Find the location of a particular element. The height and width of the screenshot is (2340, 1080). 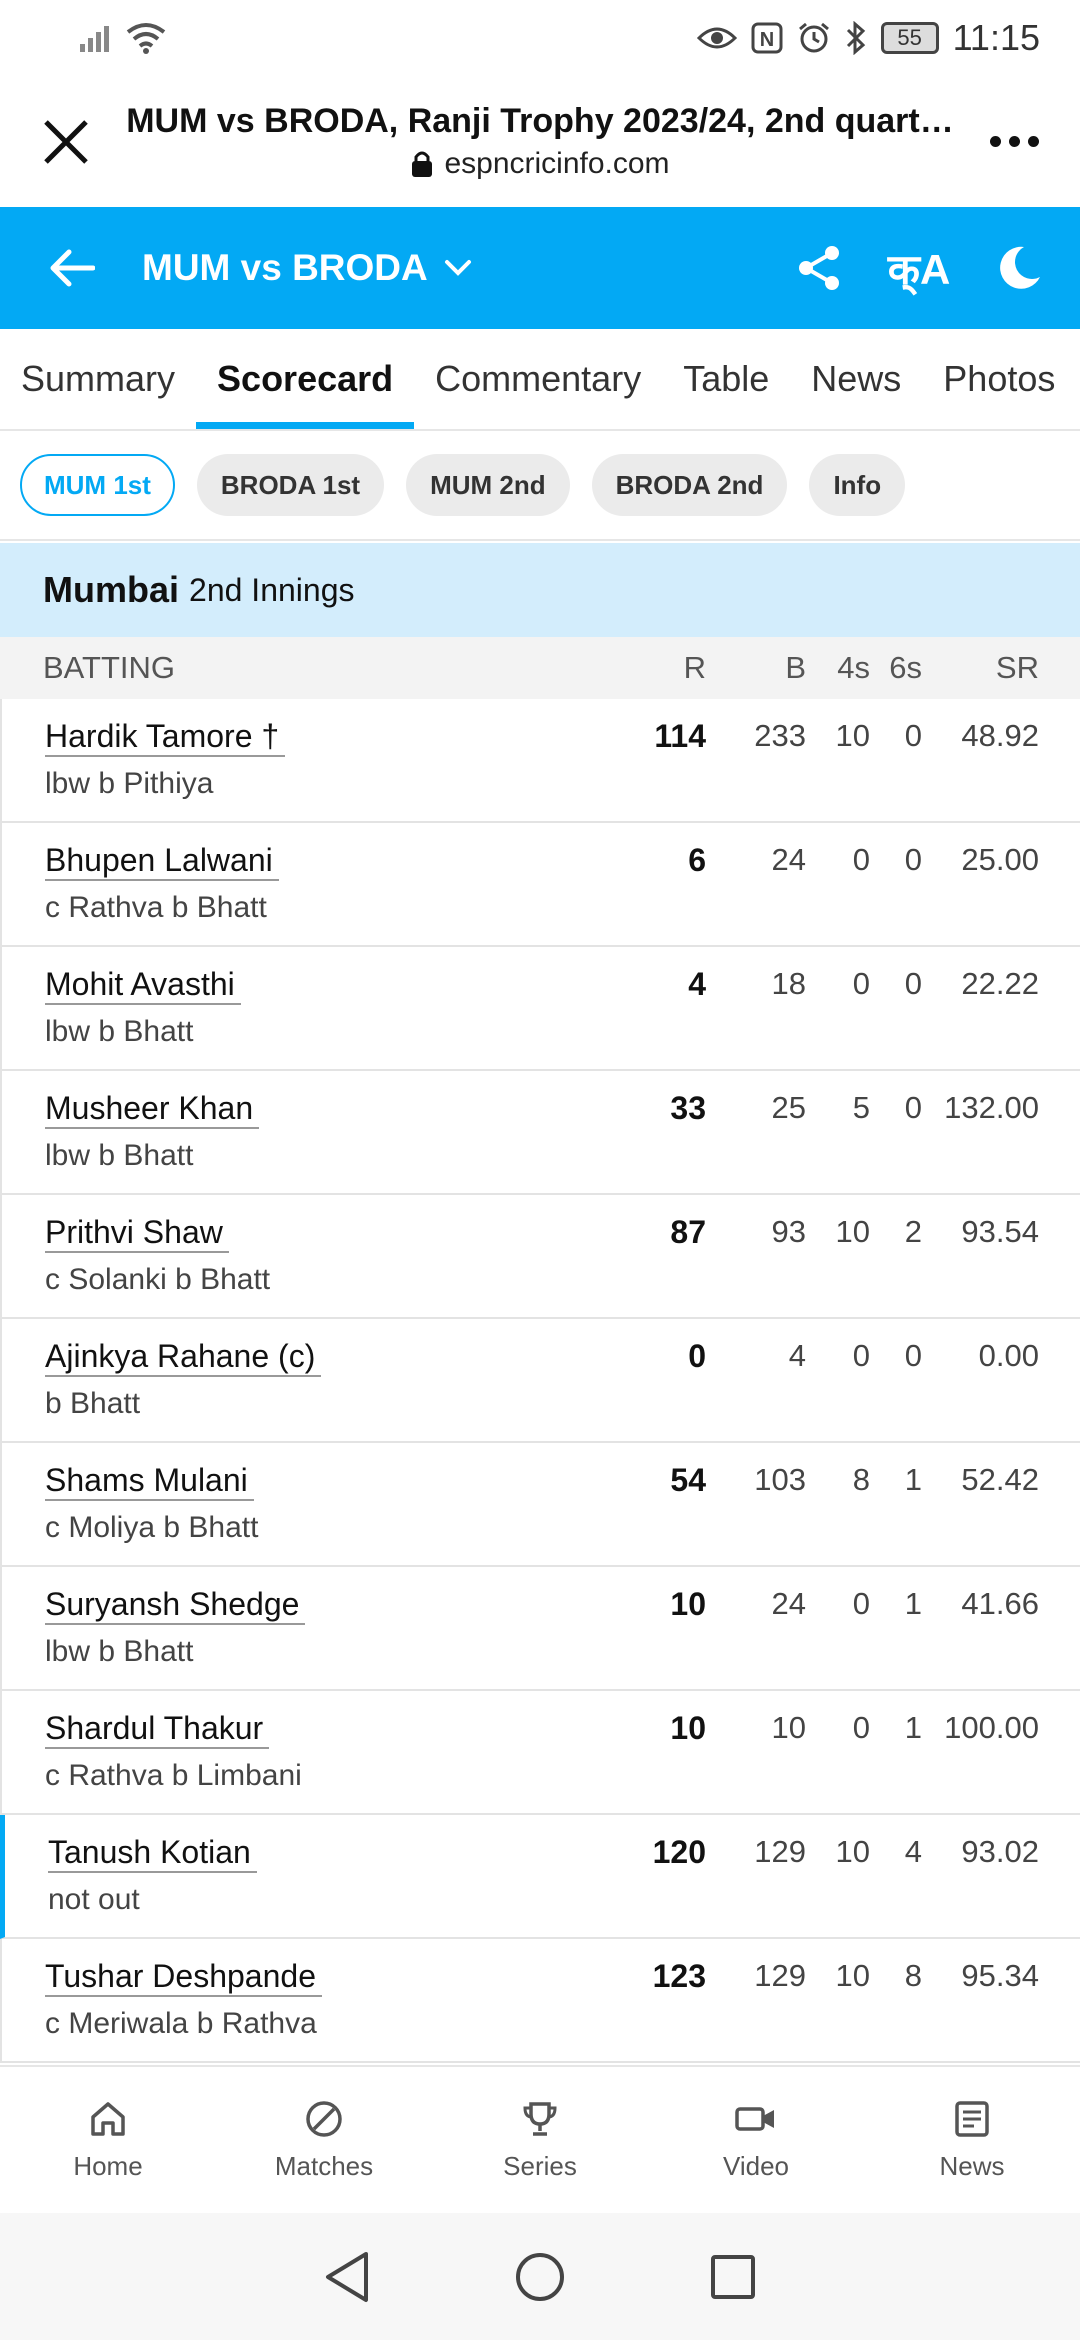

pill-mum-2nd: MUM 2nd is located at coordinates (488, 485).